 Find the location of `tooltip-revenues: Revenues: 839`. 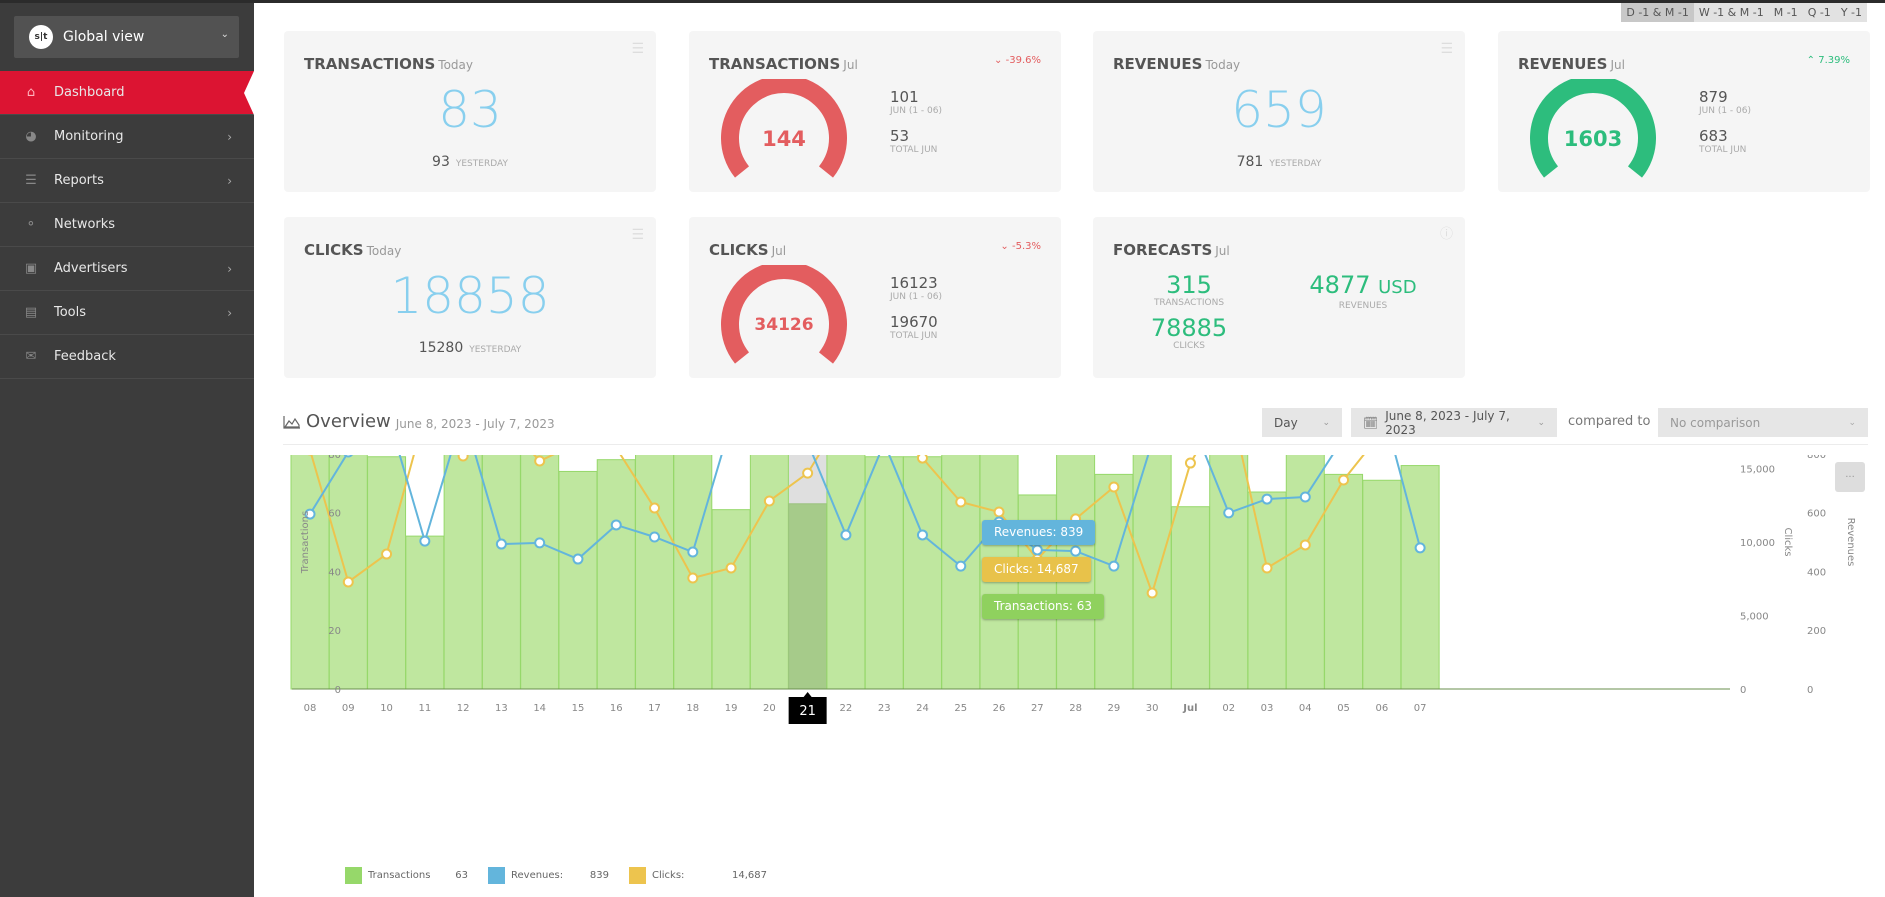

tooltip-revenues: Revenues: 839 is located at coordinates (1039, 532).